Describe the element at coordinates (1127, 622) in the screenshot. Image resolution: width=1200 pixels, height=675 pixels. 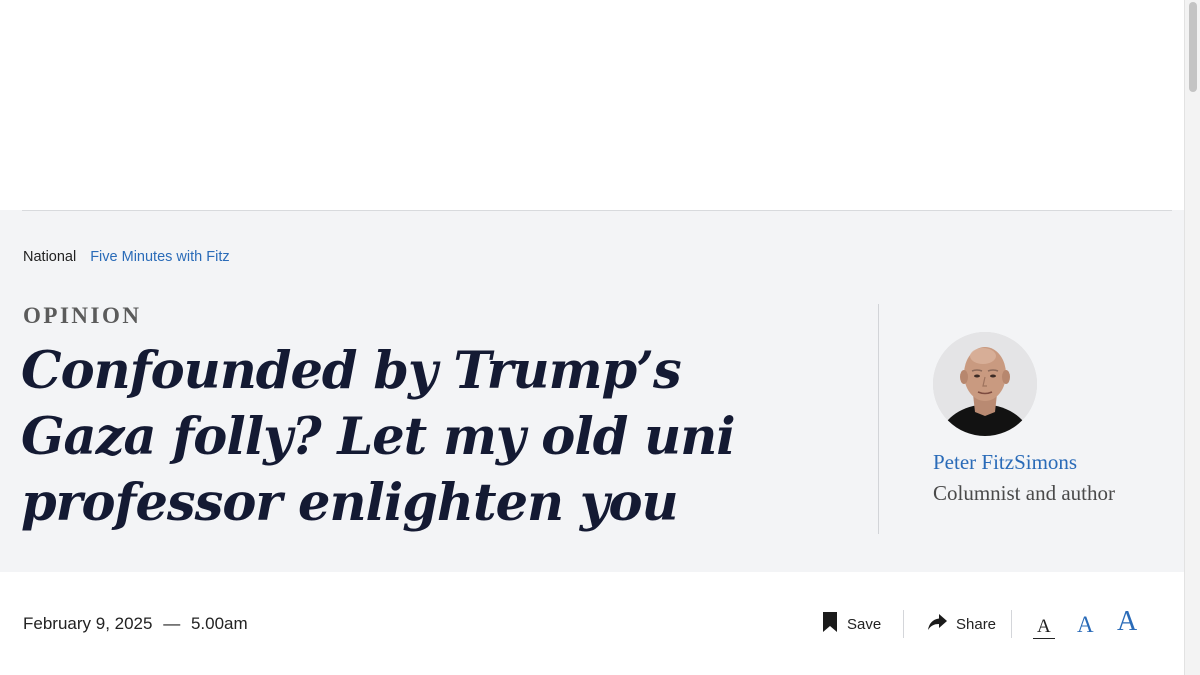
I see `font-size-large-button: A` at that location.